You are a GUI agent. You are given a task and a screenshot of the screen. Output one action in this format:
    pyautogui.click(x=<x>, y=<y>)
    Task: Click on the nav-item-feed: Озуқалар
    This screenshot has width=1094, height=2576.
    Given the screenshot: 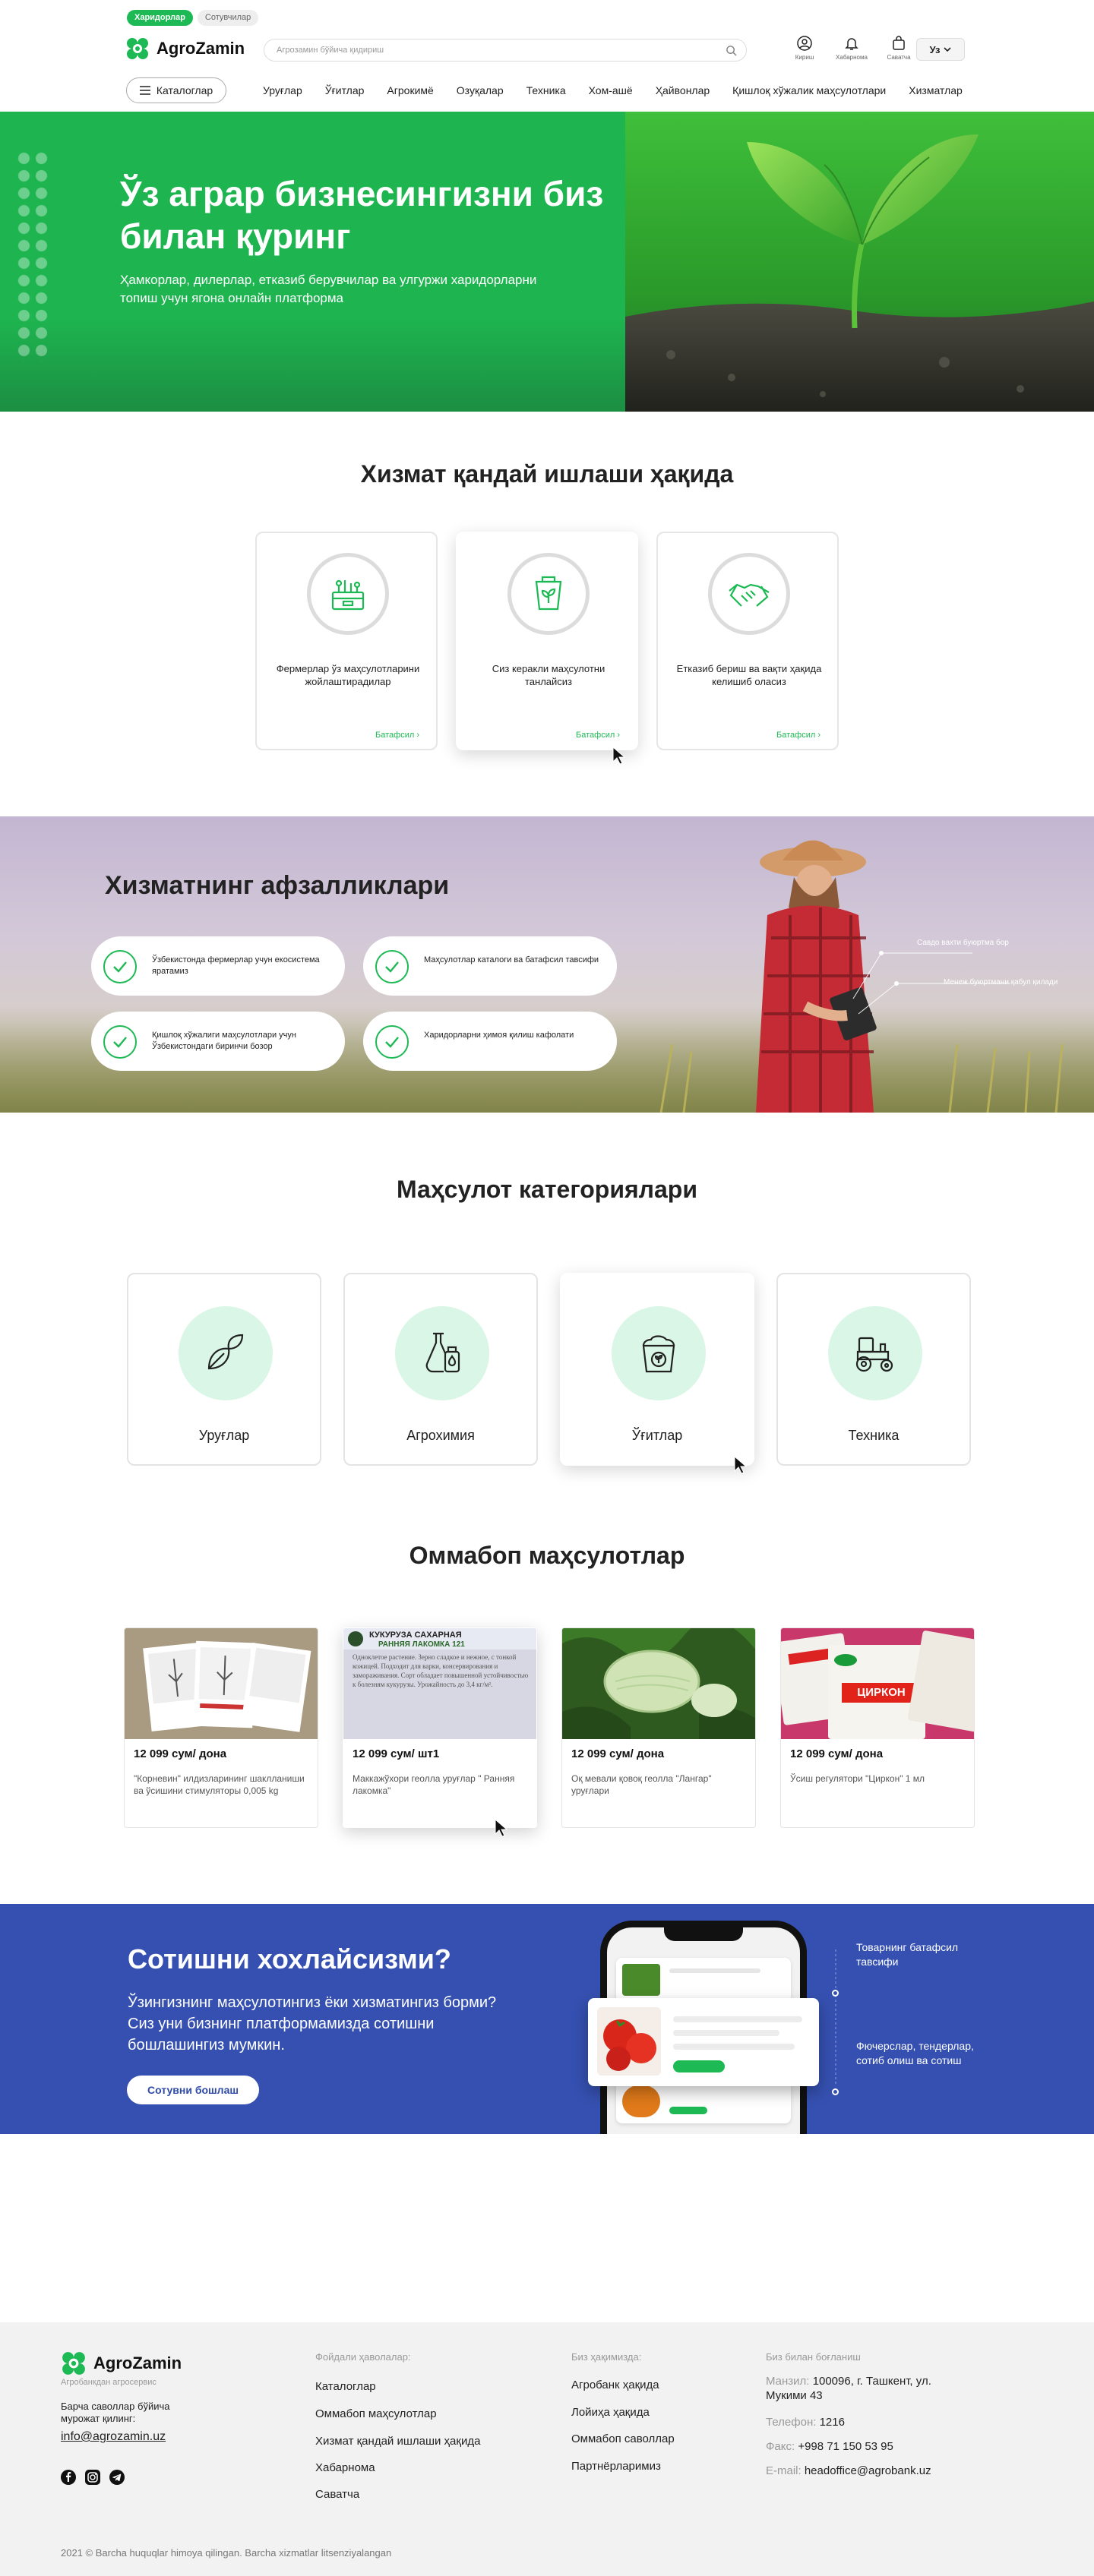 What is the action you would take?
    pyautogui.click(x=480, y=90)
    